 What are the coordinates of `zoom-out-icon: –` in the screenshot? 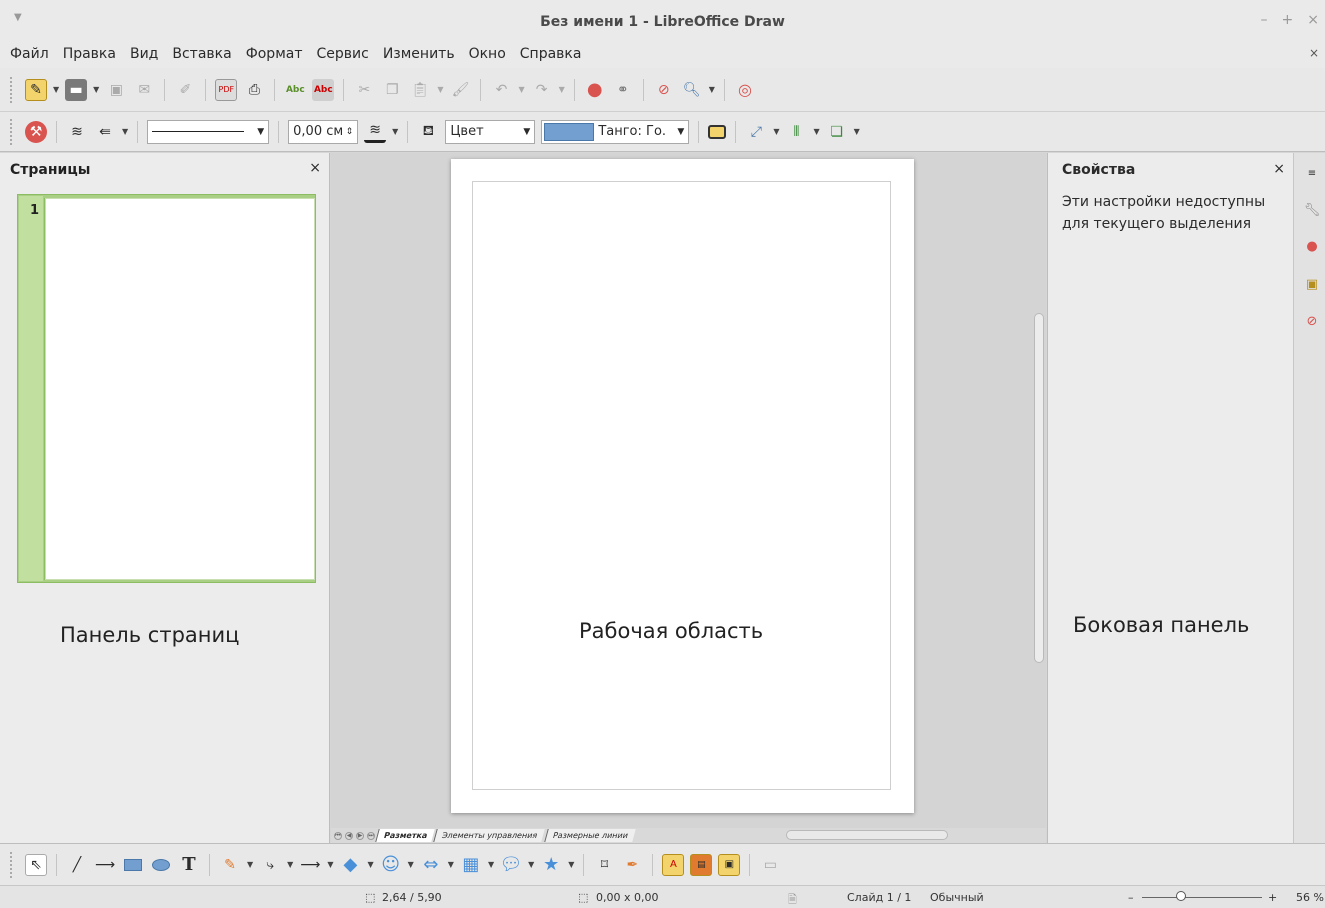 It's located at (1131, 897).